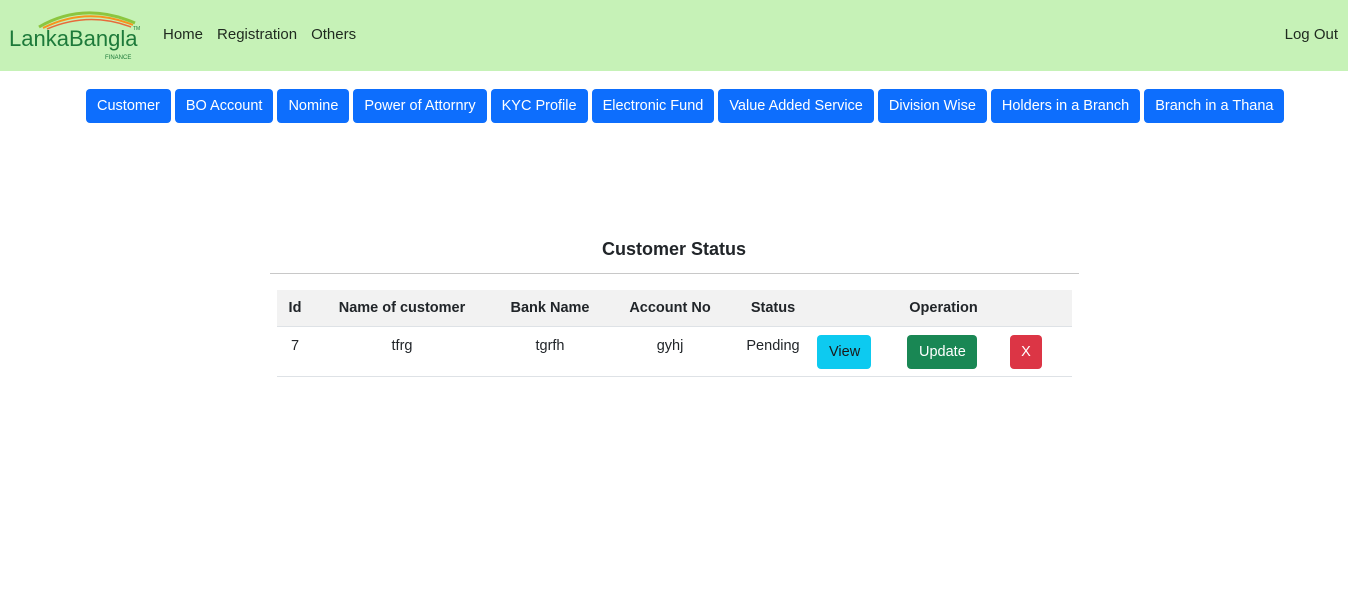 This screenshot has width=1348, height=602. I want to click on tab-electronic-fund: Electronic Fund, so click(653, 106).